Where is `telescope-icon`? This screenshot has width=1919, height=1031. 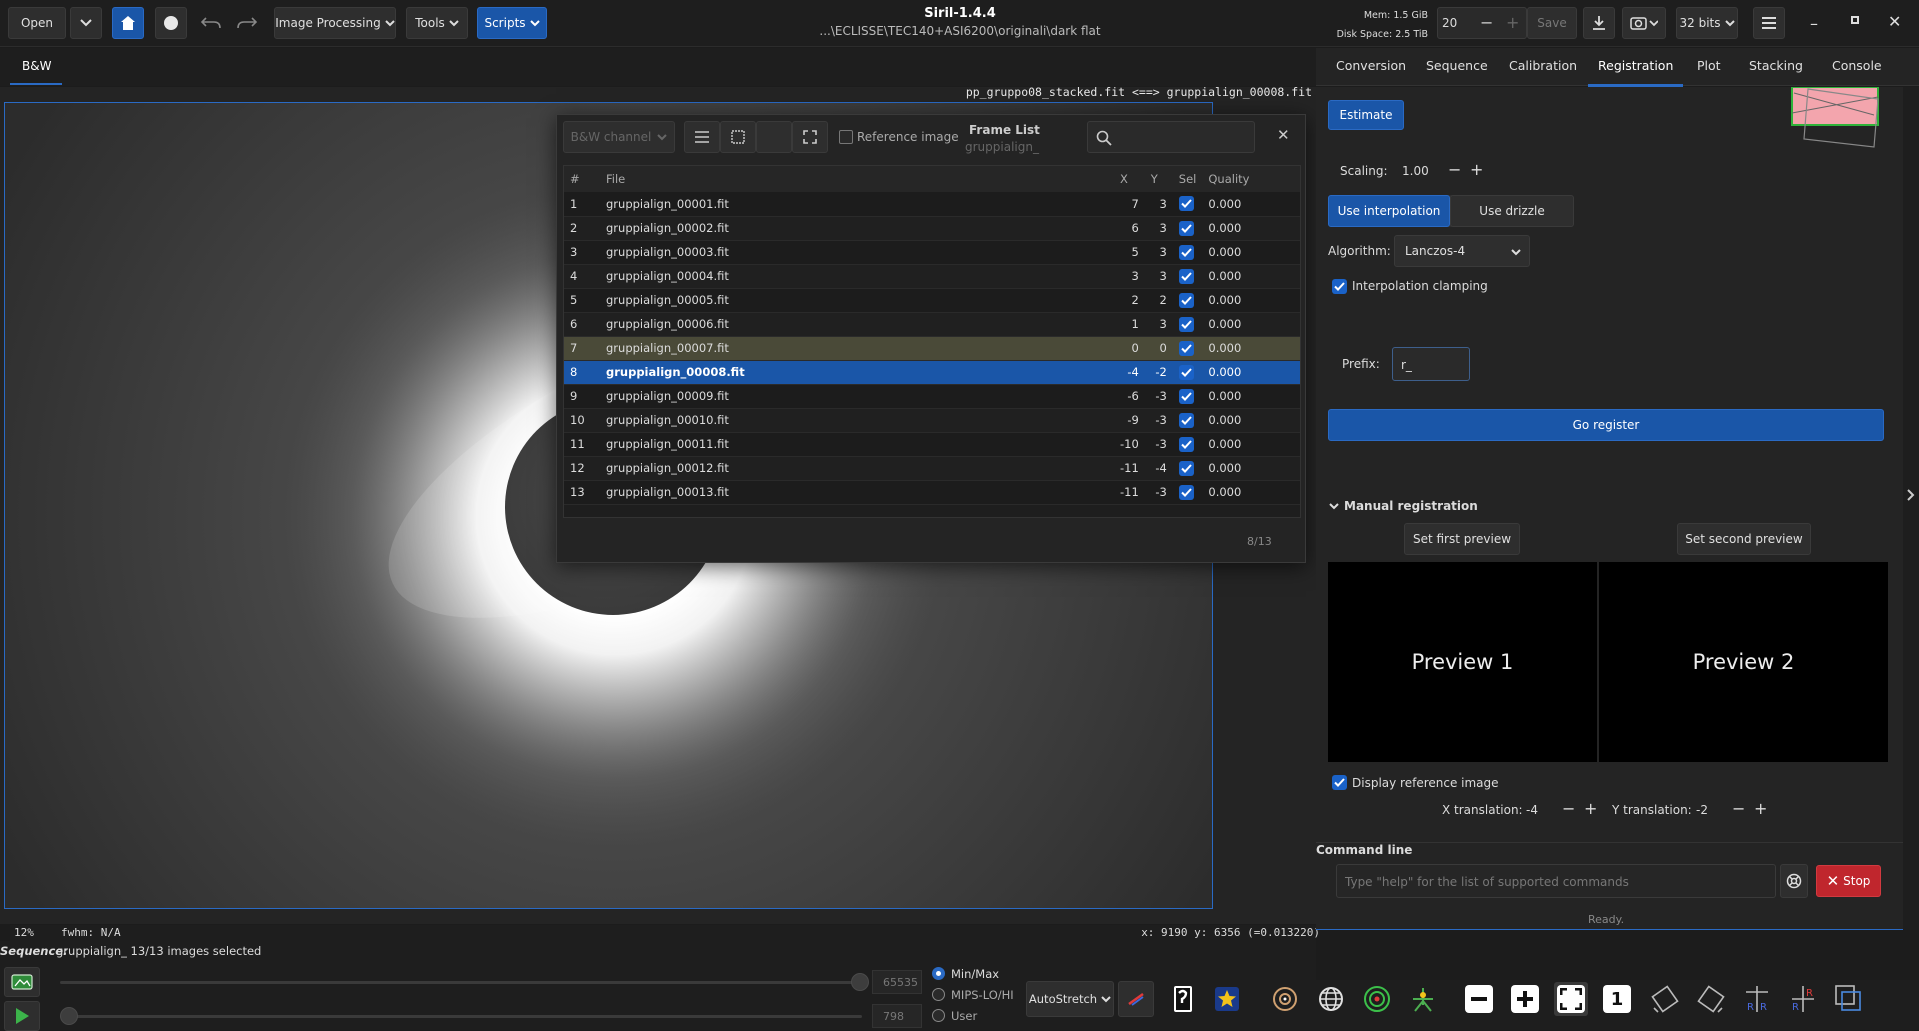
telescope-icon is located at coordinates (1423, 999).